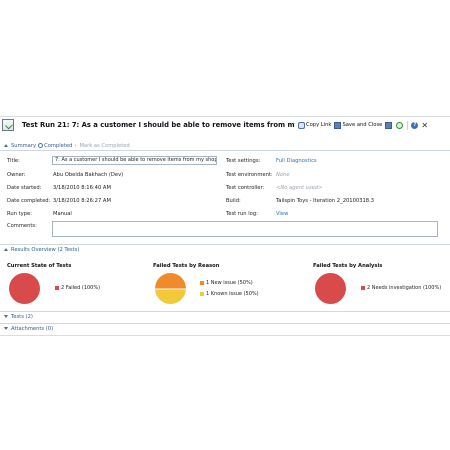 The height and width of the screenshot is (450, 450). Describe the element at coordinates (186, 266) in the screenshot. I see `failed-by-reason-title: Failed Tests by Reason` at that location.